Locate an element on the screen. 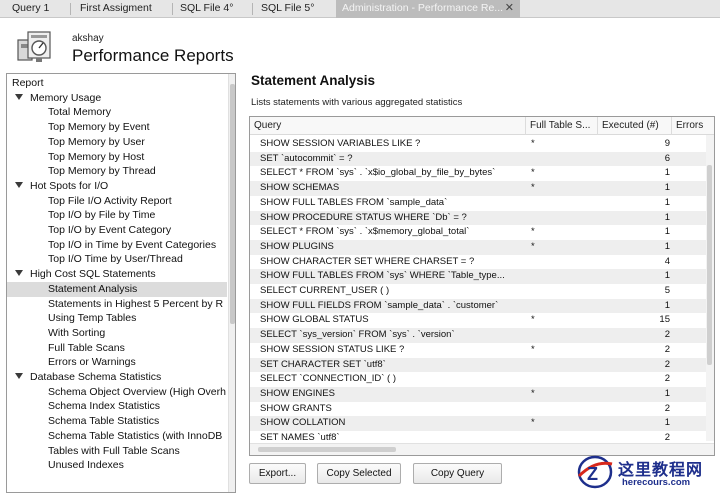  tree-item-label: Schema Index Statistics is located at coordinates (104, 406).